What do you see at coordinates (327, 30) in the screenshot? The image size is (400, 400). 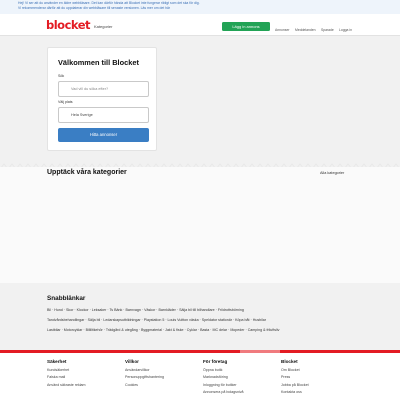 I see `header-link-sparade: Sparade` at bounding box center [327, 30].